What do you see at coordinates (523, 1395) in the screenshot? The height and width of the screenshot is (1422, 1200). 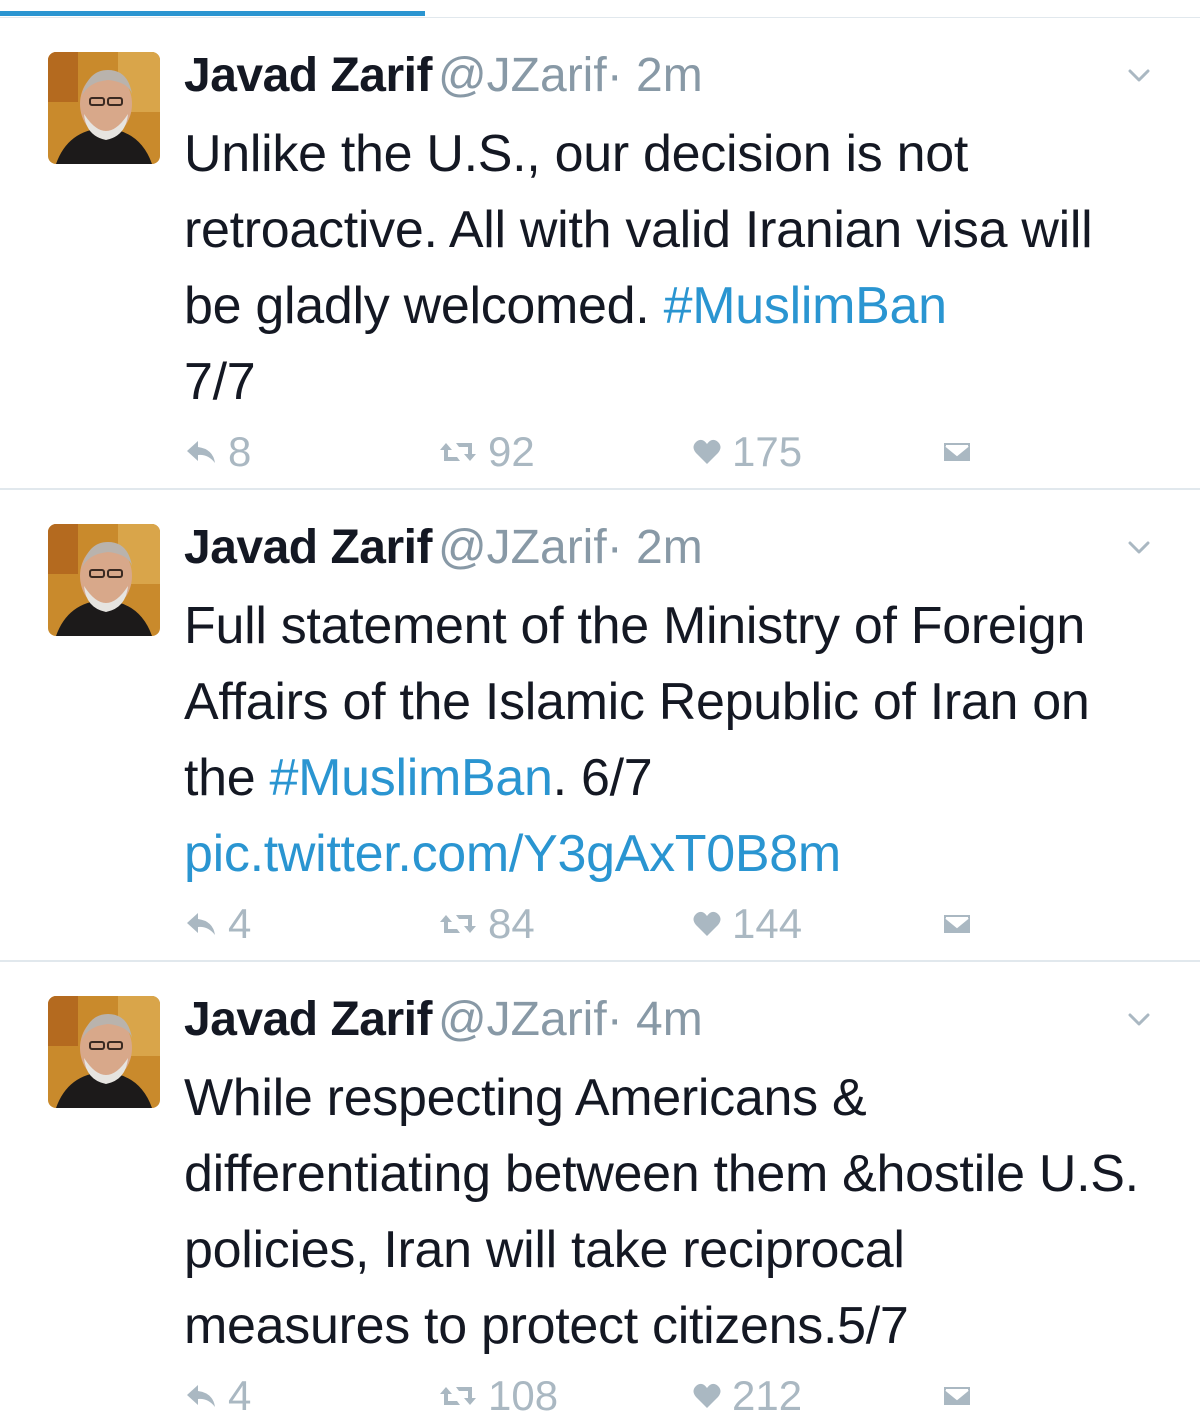 I see `retweet-count: 108` at bounding box center [523, 1395].